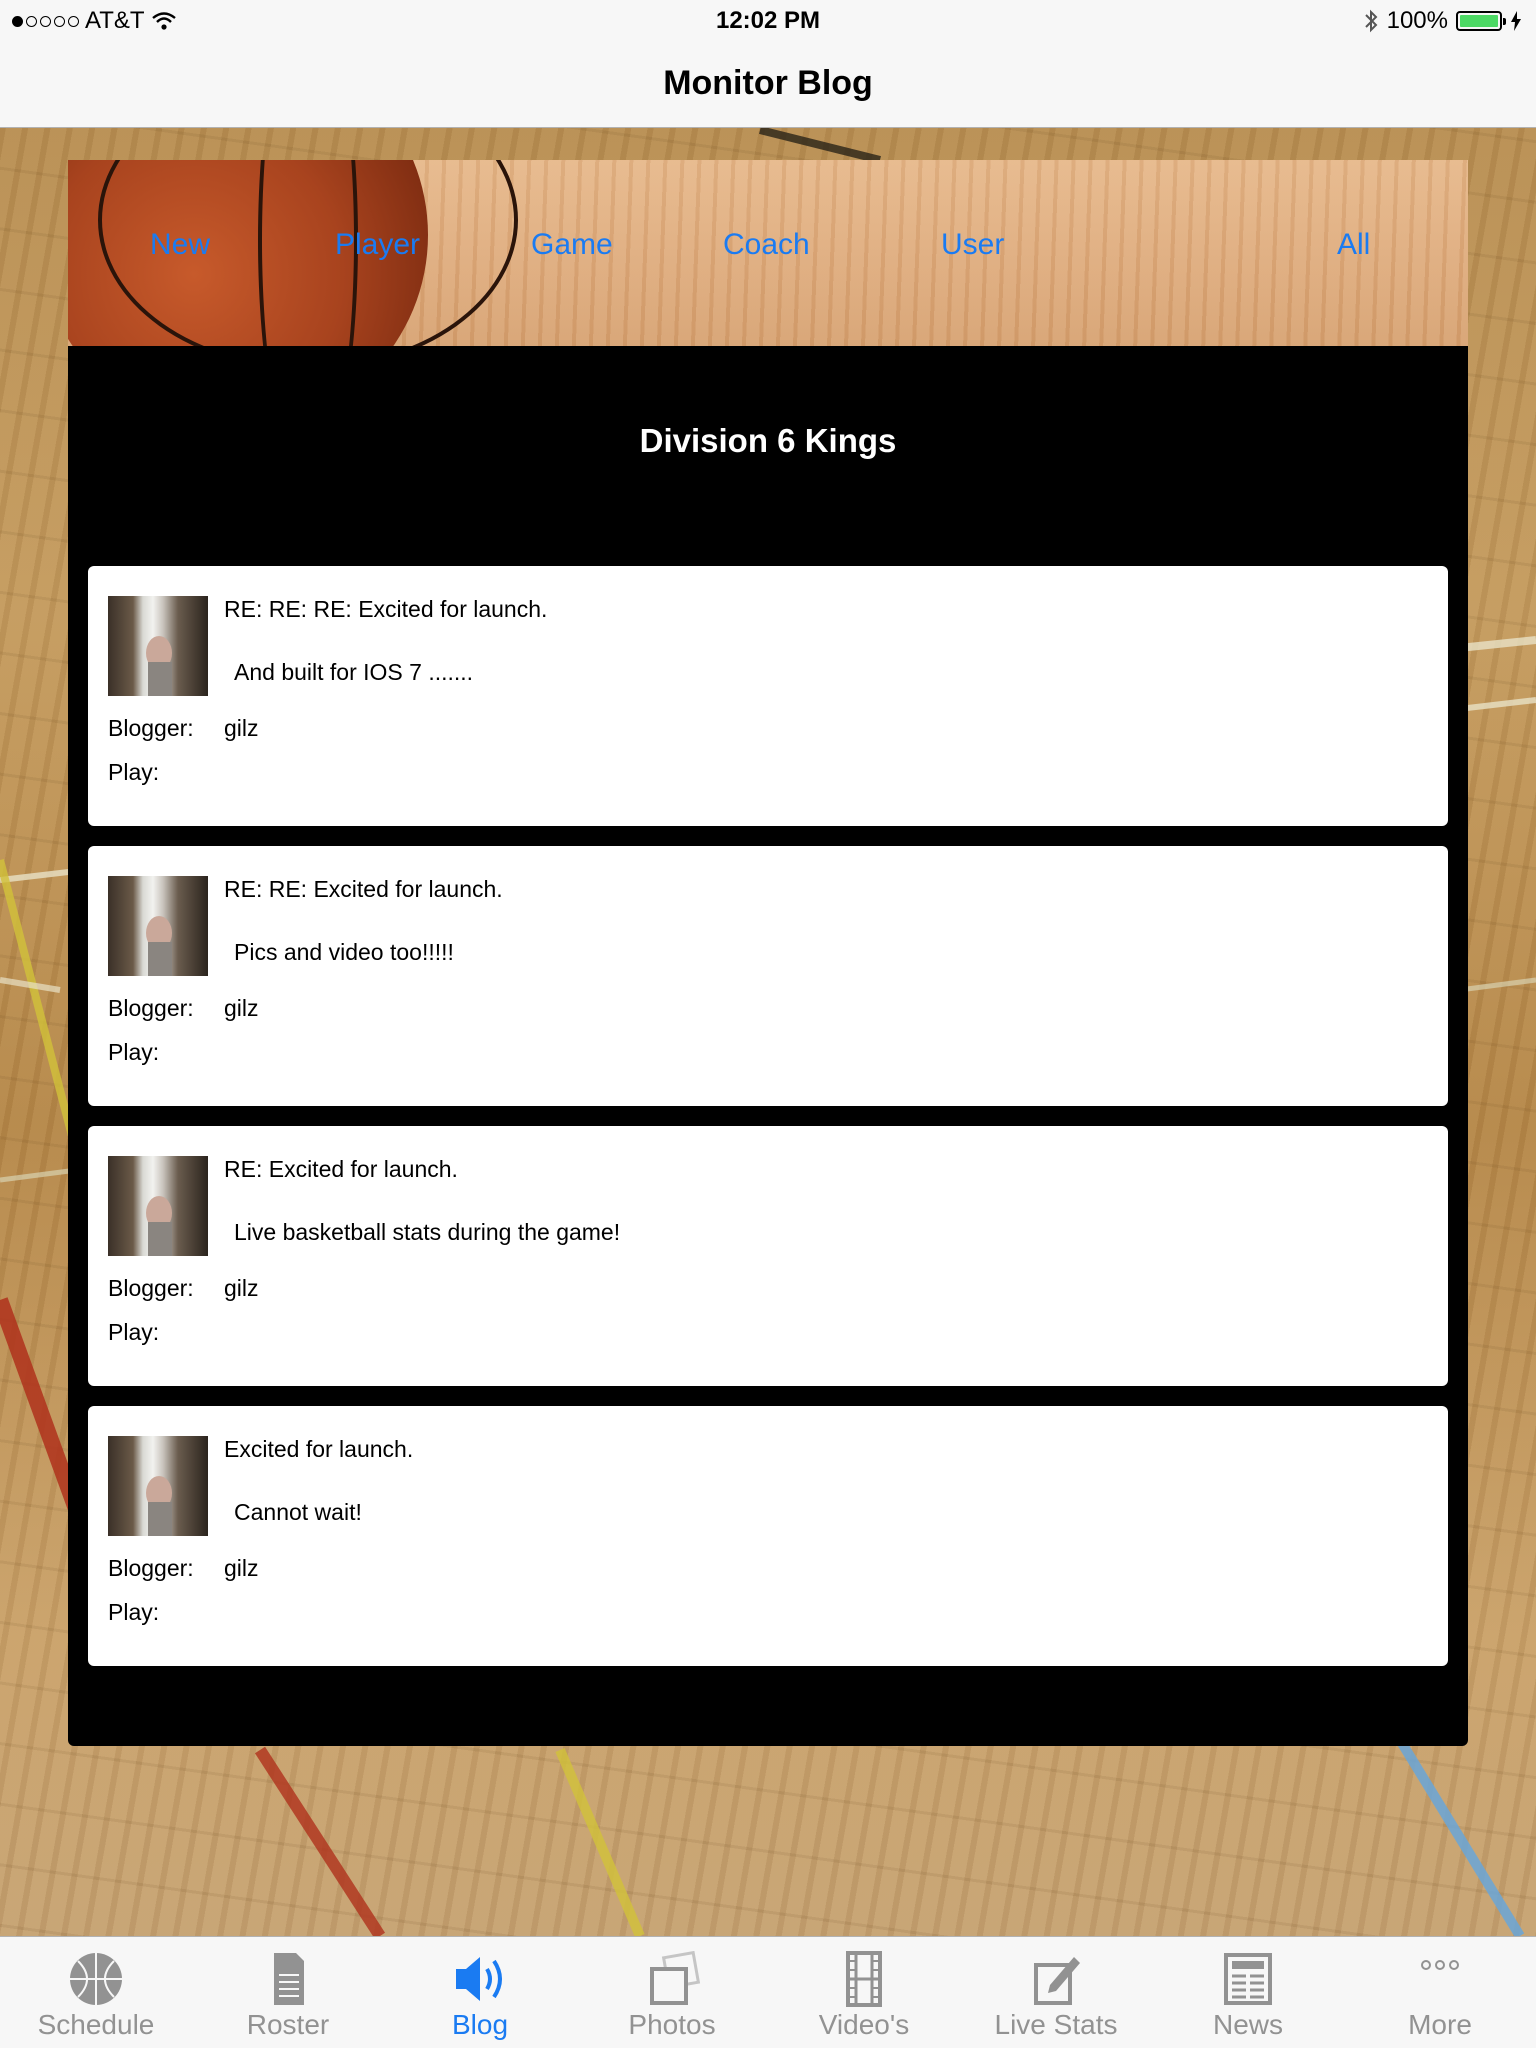 The image size is (1536, 2048). What do you see at coordinates (180, 245) in the screenshot?
I see `filter-new: New` at bounding box center [180, 245].